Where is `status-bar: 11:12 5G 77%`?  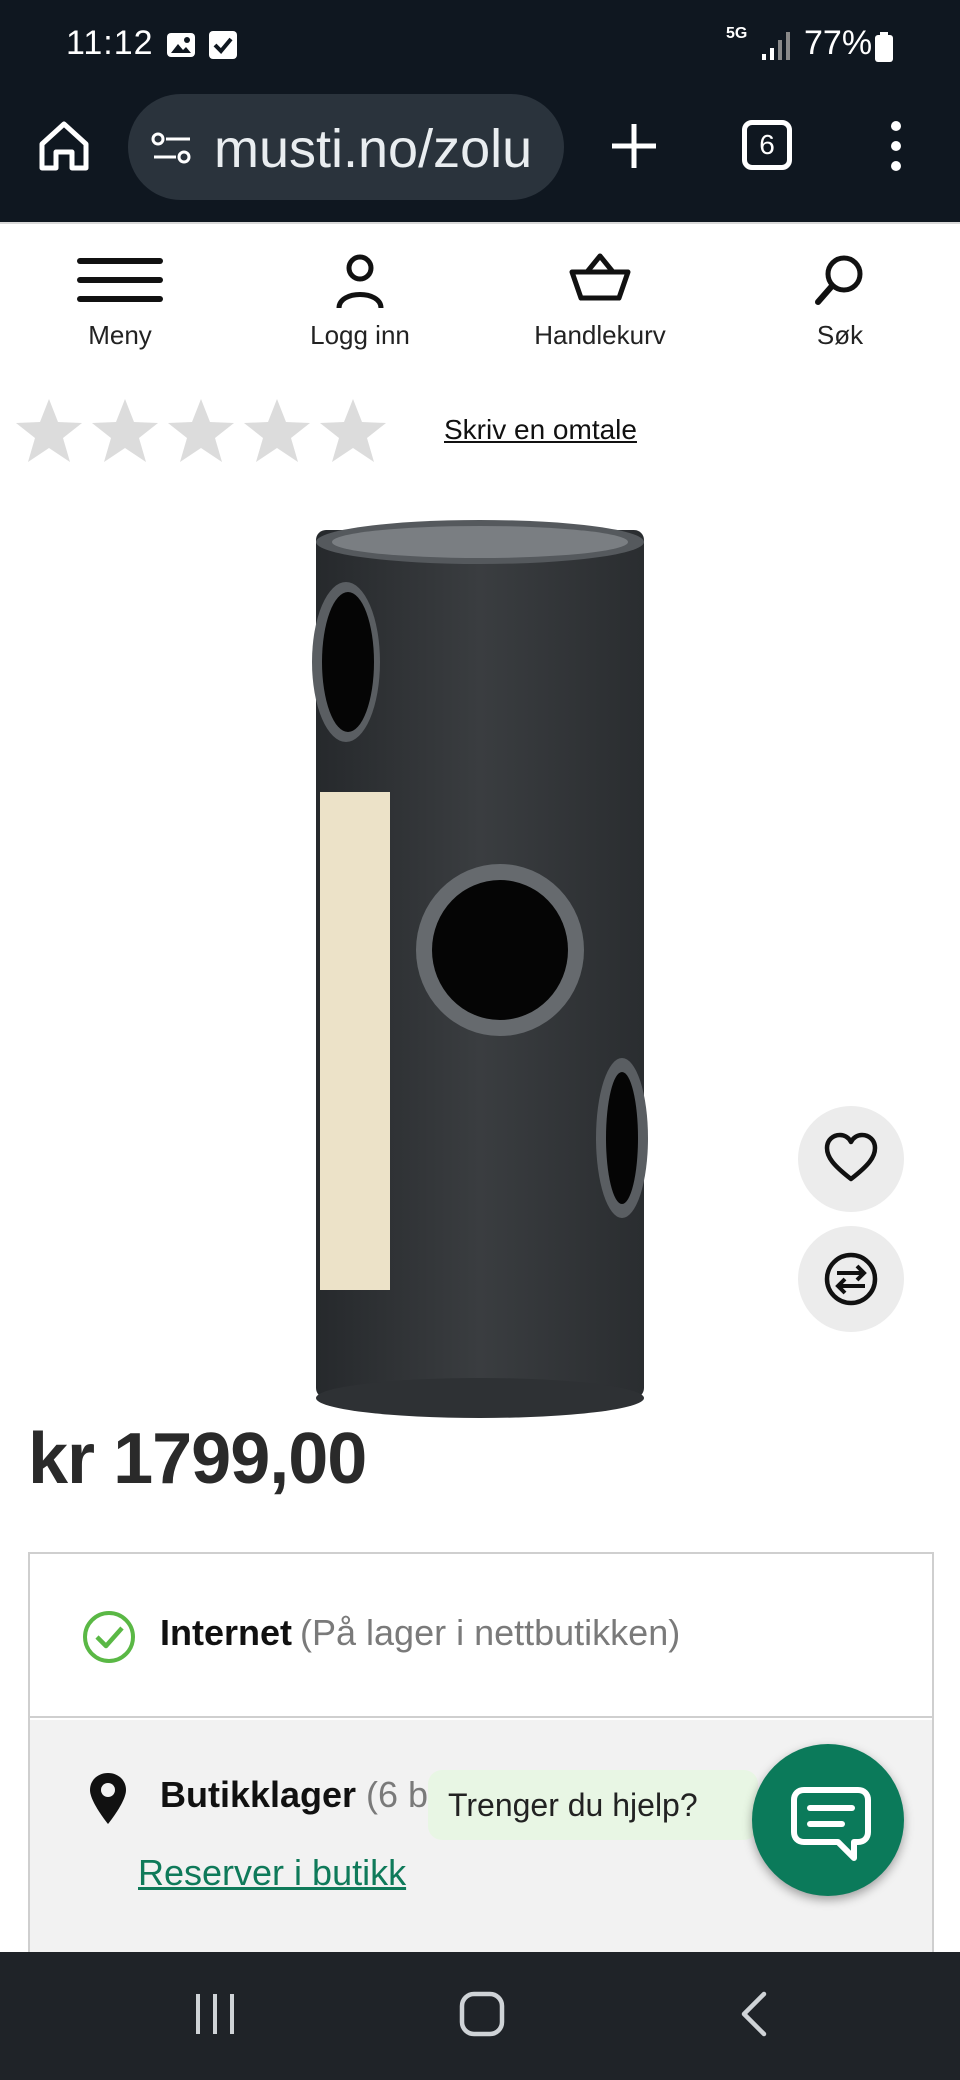 status-bar: 11:12 5G 77% is located at coordinates (480, 45).